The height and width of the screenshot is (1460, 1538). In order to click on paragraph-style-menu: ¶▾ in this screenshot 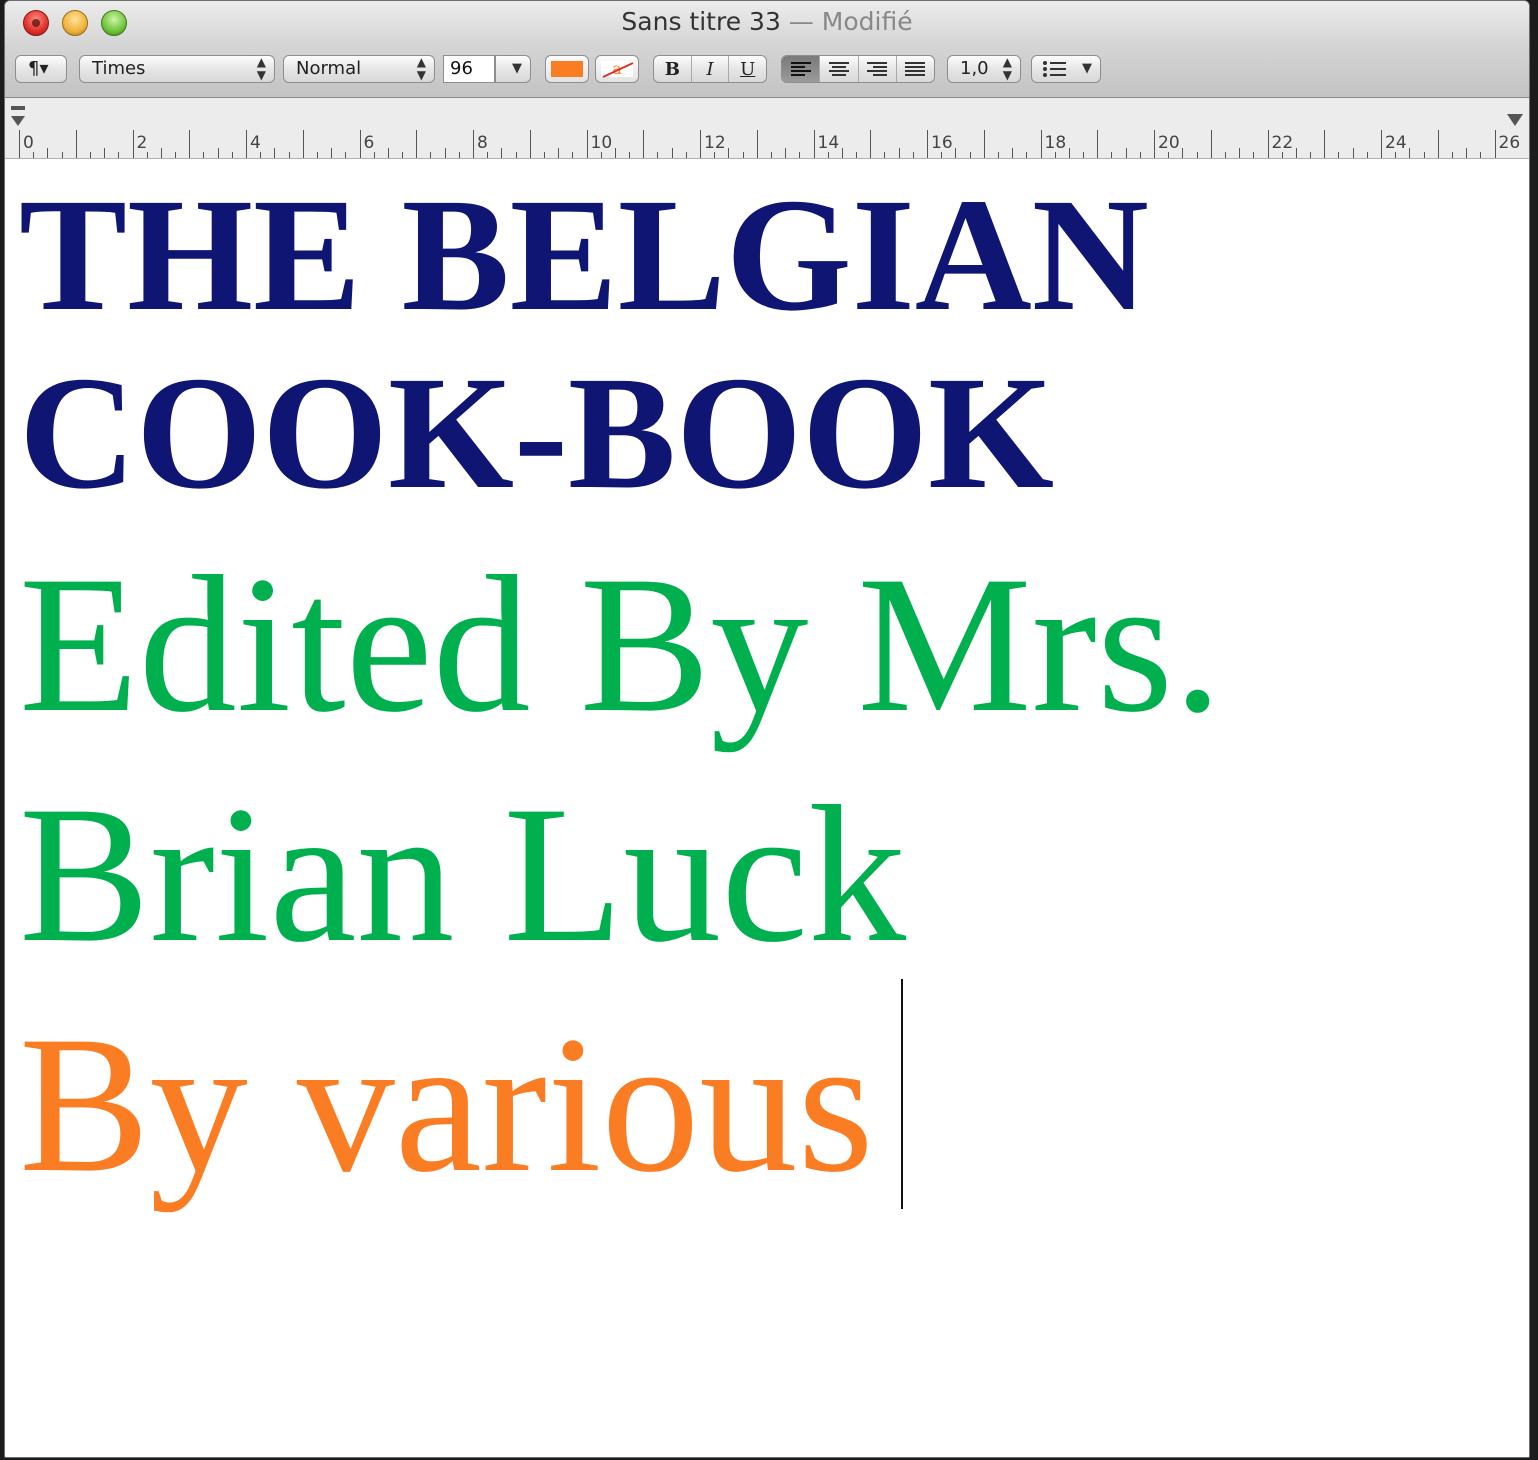, I will do `click(41, 69)`.